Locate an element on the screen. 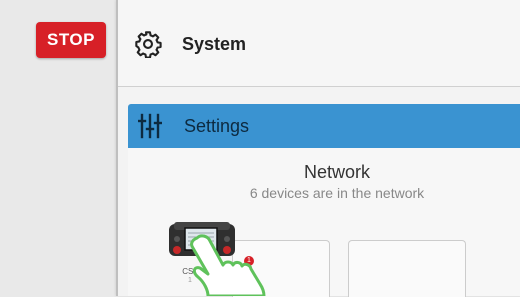  settings-bar: Settings is located at coordinates (324, 126).